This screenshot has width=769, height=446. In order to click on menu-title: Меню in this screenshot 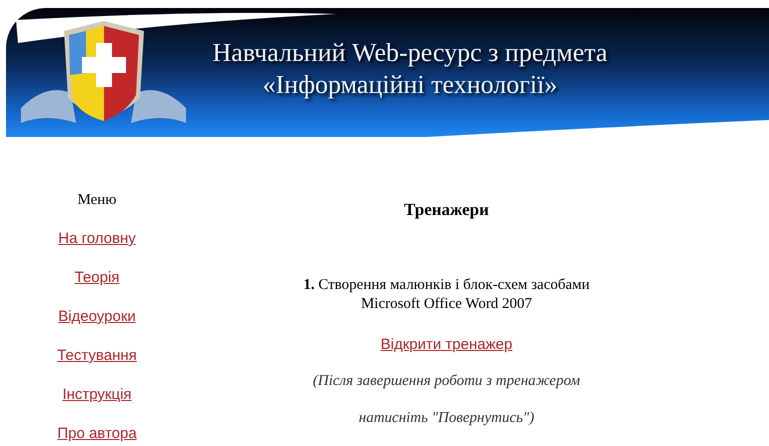, I will do `click(97, 200)`.